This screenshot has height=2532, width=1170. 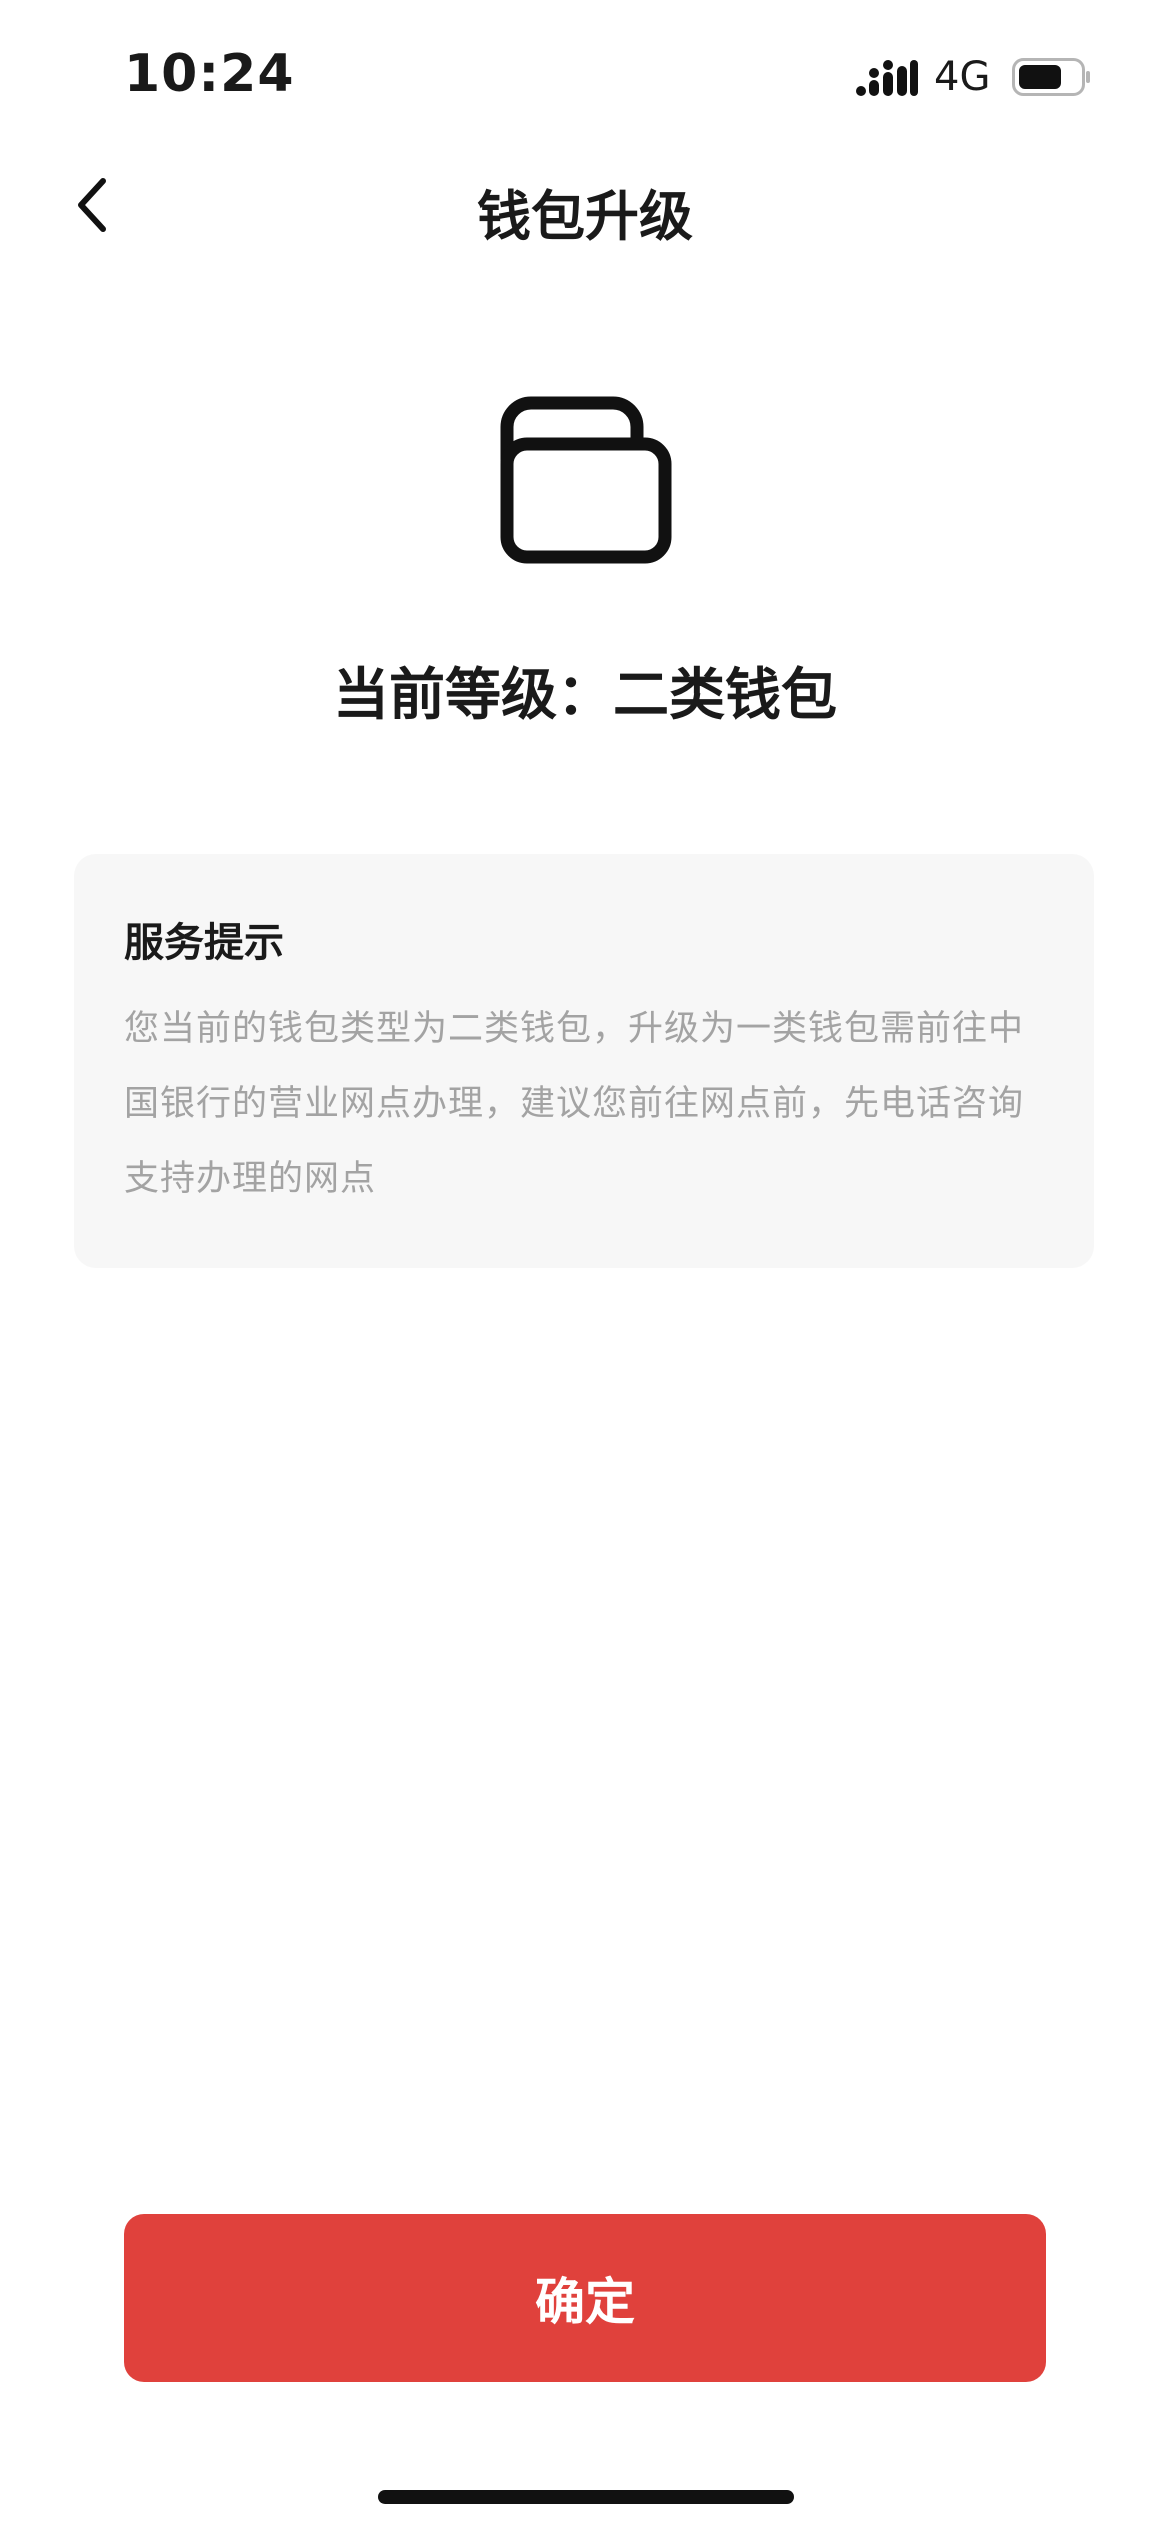 What do you see at coordinates (962, 77) in the screenshot?
I see `network-type: 4G` at bounding box center [962, 77].